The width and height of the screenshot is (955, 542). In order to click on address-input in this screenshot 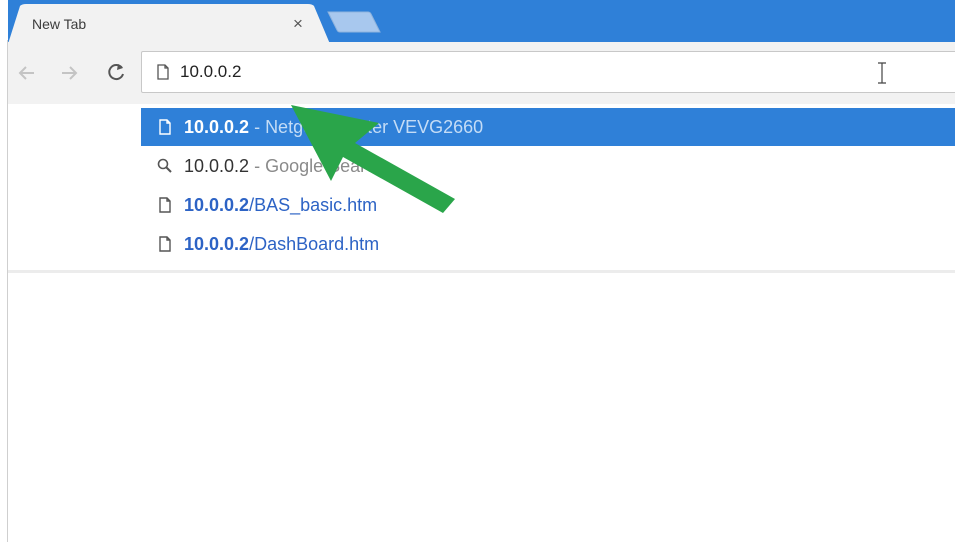, I will do `click(530, 72)`.